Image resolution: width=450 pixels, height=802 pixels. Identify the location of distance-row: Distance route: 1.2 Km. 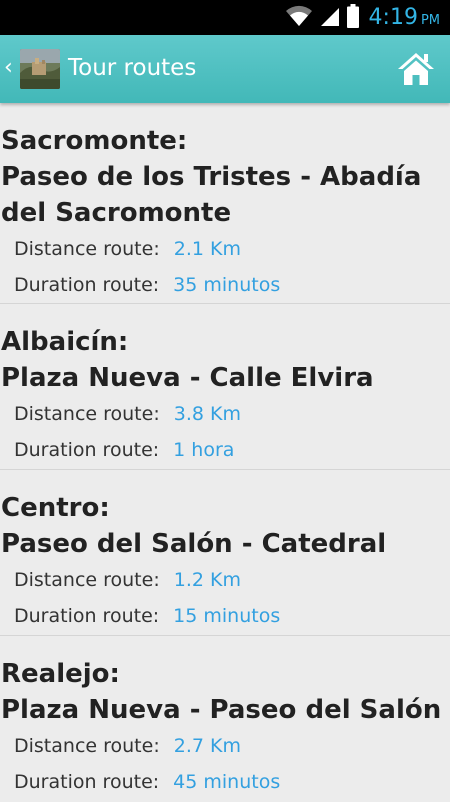
(225, 580).